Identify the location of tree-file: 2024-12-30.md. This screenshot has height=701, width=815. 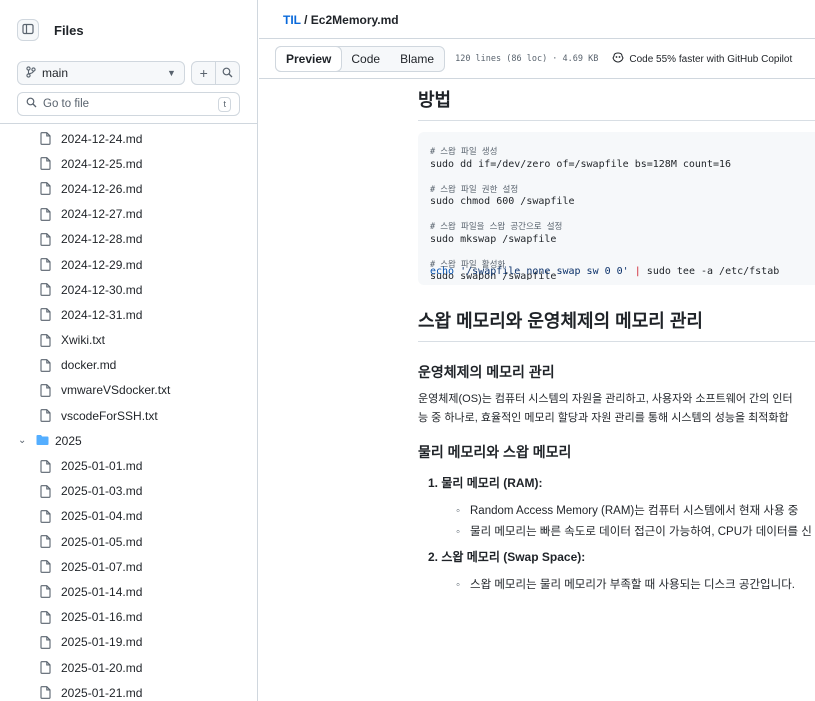
(128, 289).